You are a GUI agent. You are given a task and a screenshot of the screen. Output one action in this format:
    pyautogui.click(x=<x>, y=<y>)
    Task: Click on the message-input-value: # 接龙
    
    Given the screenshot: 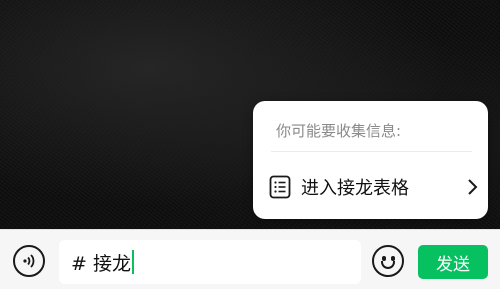 What is the action you would take?
    pyautogui.click(x=101, y=263)
    